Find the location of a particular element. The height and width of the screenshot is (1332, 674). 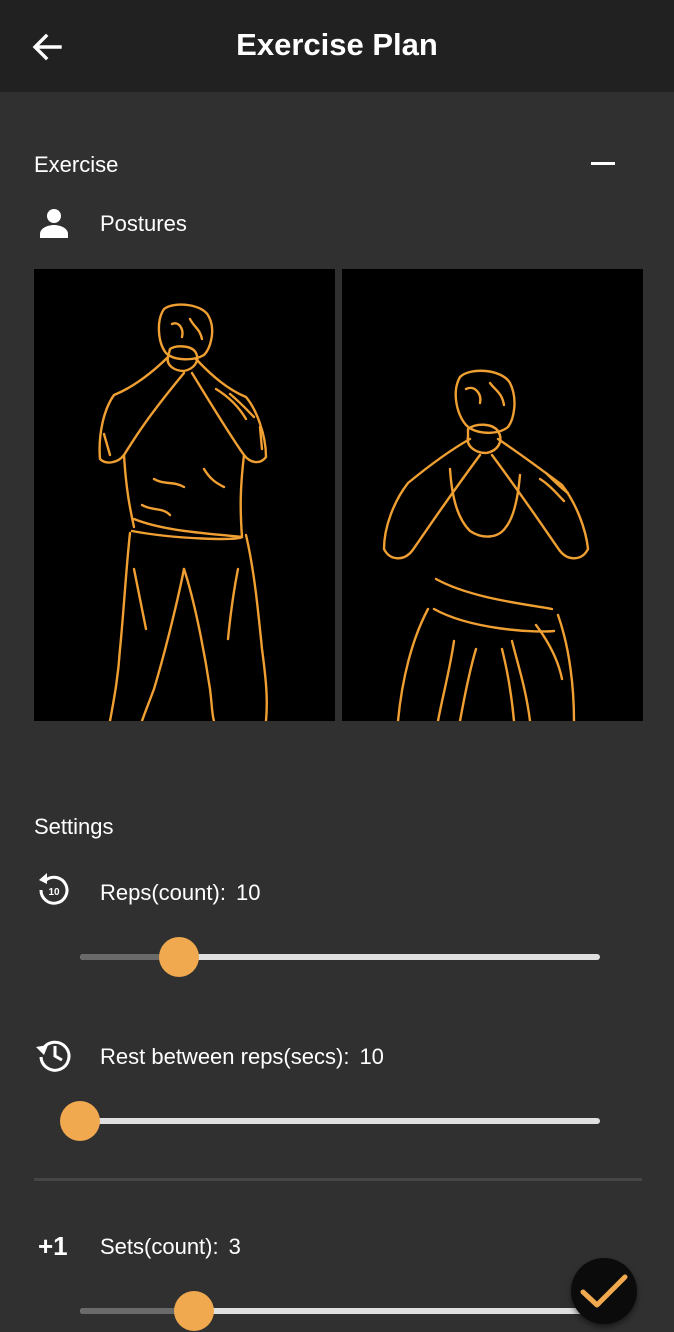

reps-value: 10 is located at coordinates (248, 892).